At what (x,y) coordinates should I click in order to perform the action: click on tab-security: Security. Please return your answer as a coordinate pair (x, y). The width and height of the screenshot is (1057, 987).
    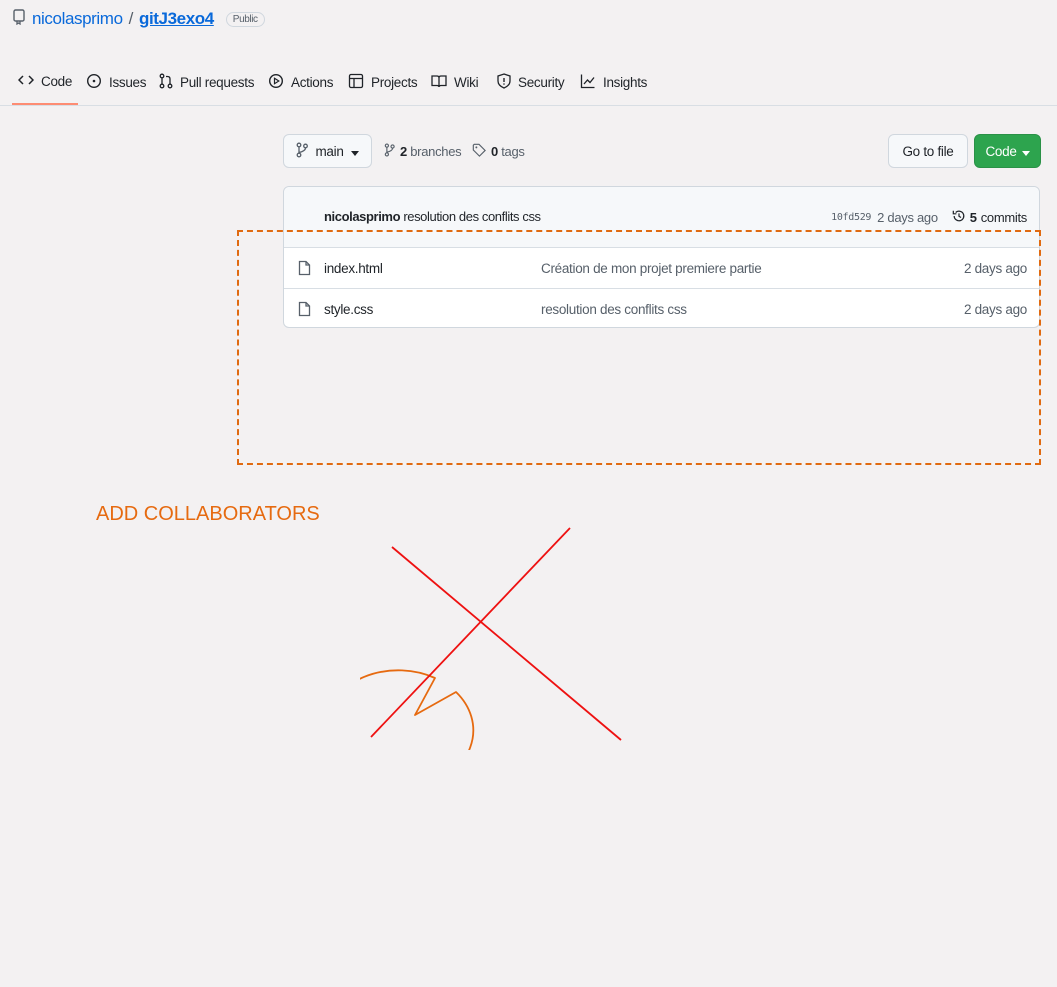
    Looking at the image, I should click on (531, 82).